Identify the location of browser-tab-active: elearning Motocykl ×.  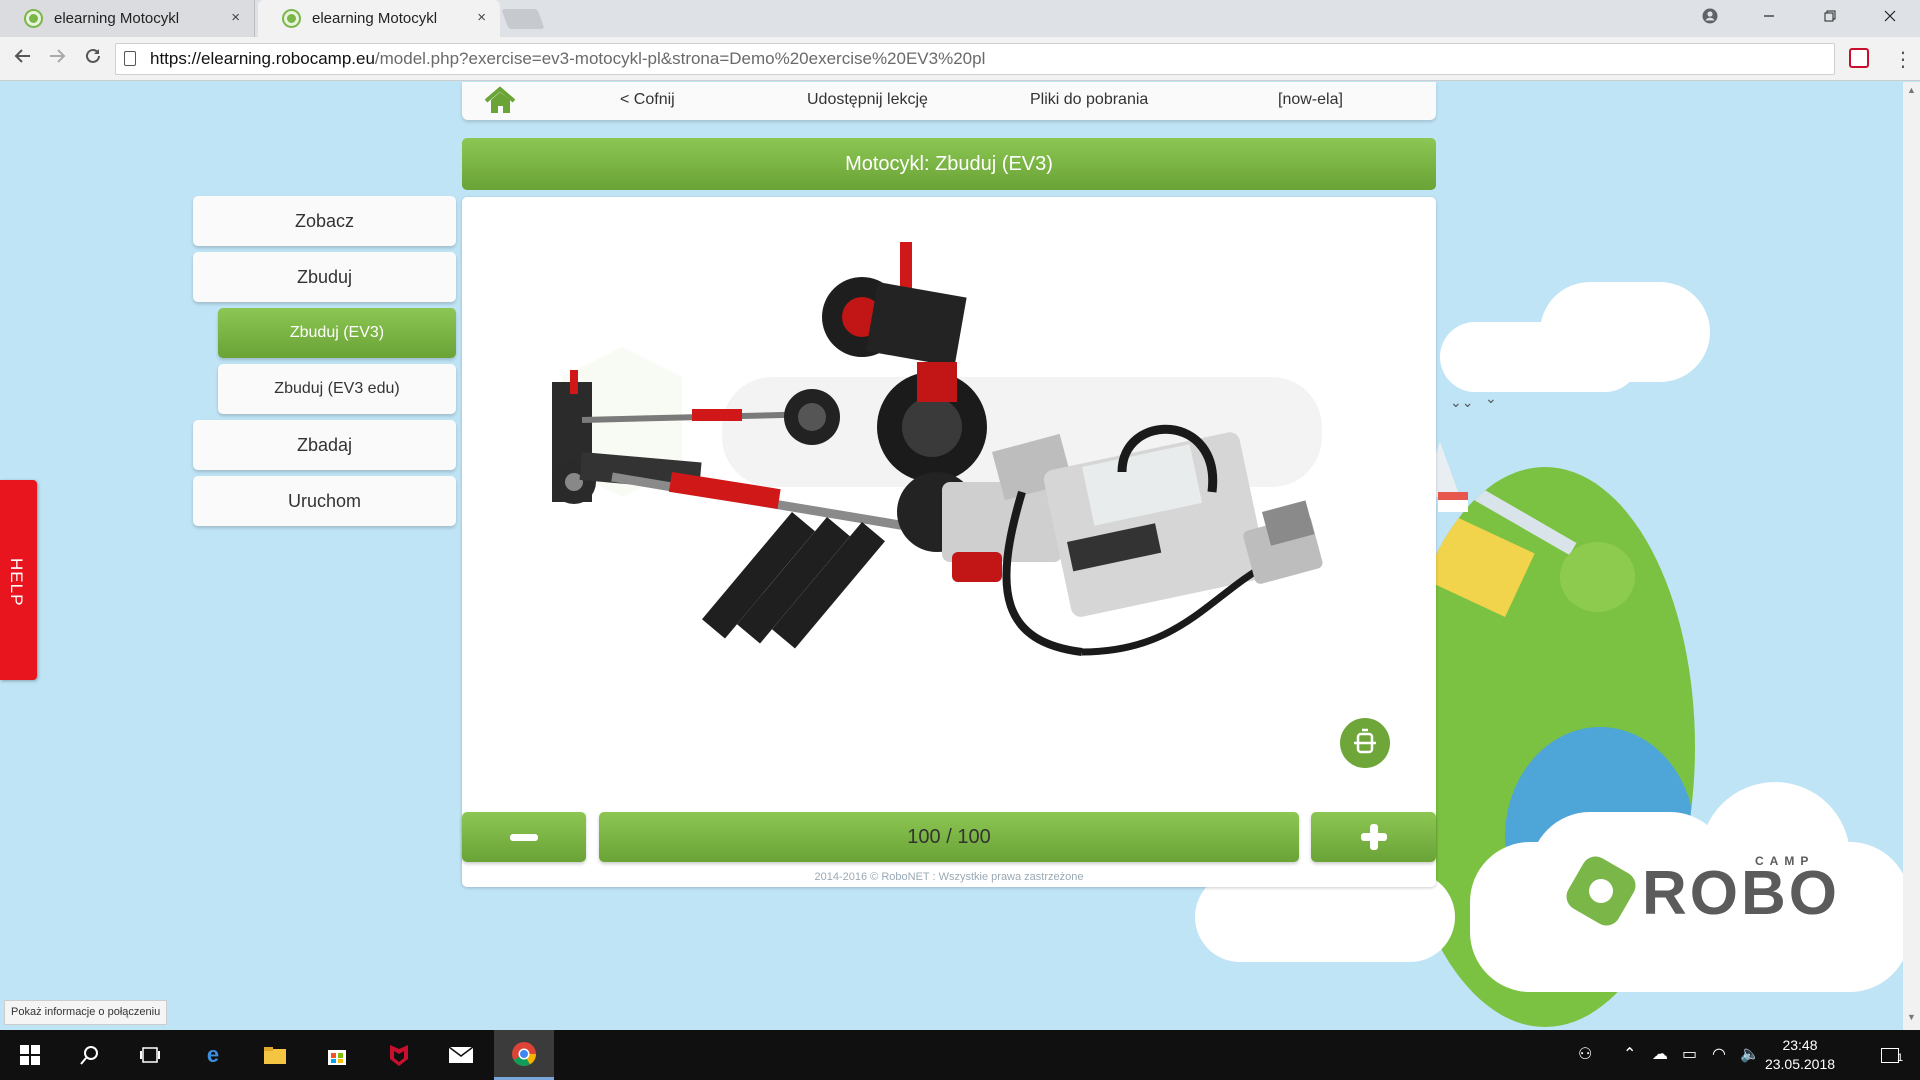
(379, 18).